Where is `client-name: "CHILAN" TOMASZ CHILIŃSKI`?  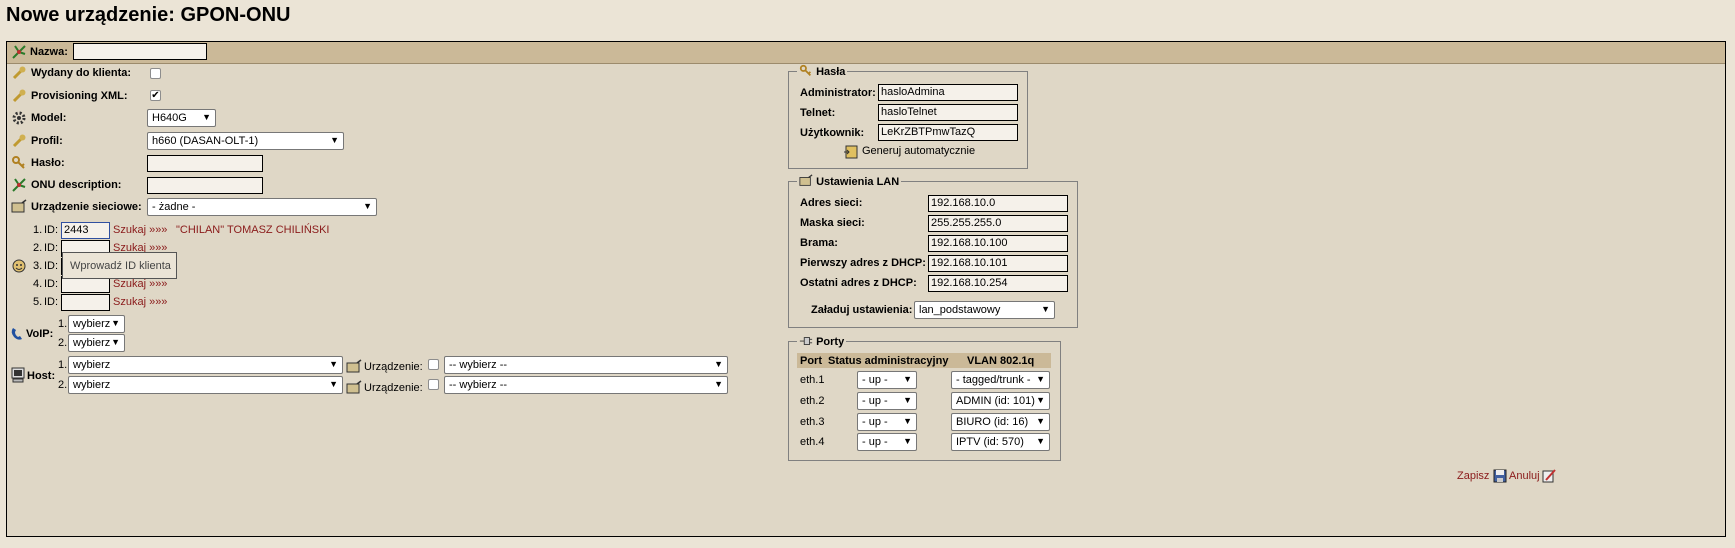 client-name: "CHILAN" TOMASZ CHILIŃSKI is located at coordinates (253, 230).